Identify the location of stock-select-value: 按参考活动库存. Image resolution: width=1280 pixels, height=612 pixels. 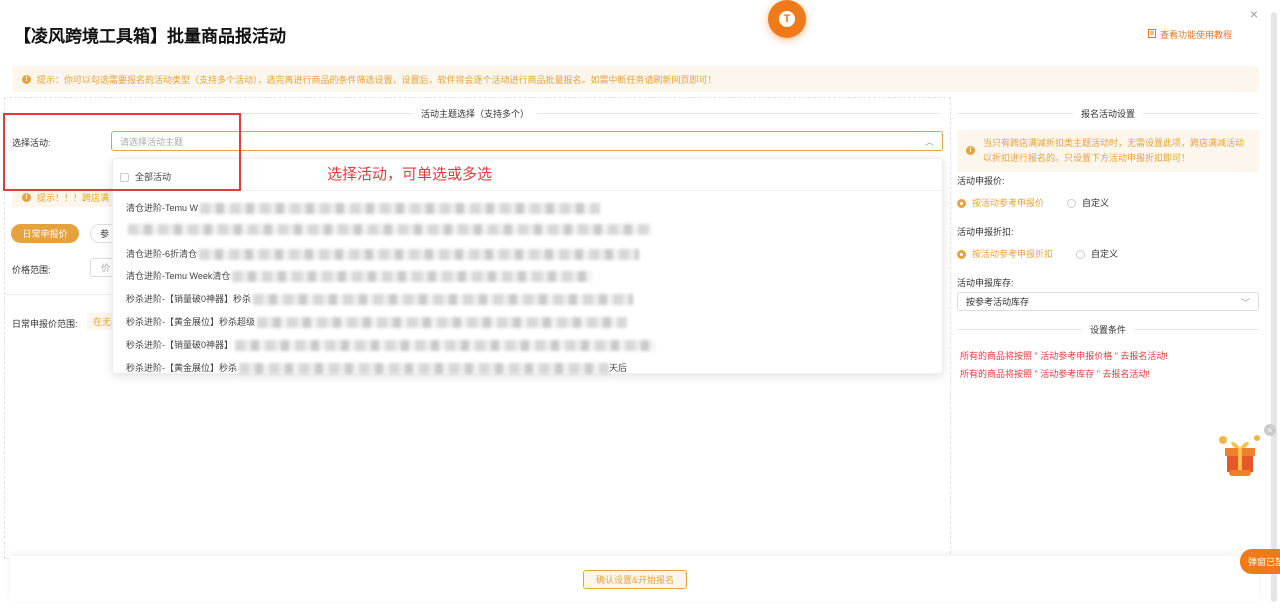
(998, 302).